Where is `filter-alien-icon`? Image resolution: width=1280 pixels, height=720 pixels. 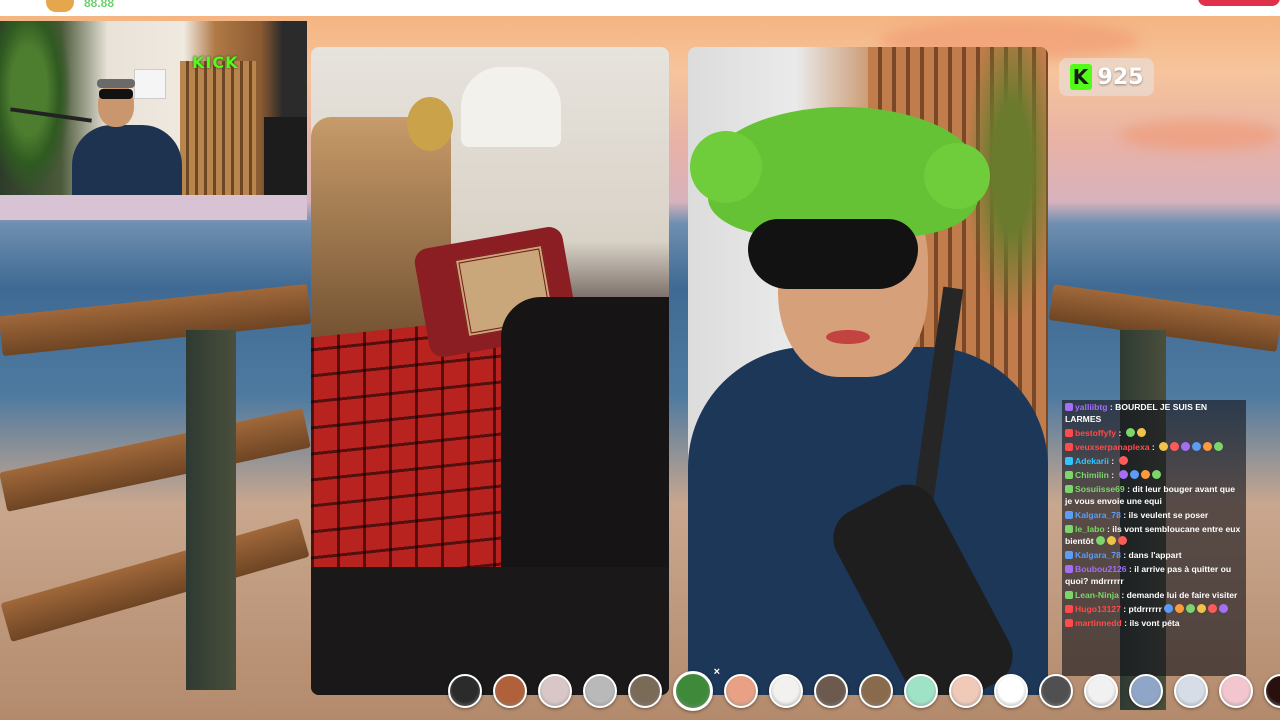
filter-alien-icon is located at coordinates (921, 691).